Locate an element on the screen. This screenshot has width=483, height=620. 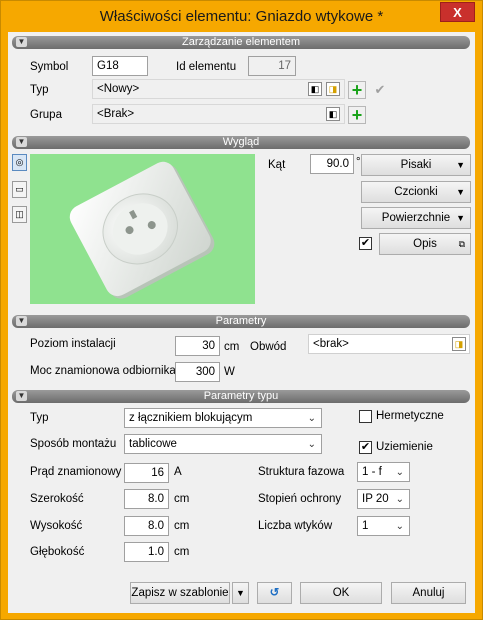
camera-view-icon: ◎ is located at coordinates (19, 162).